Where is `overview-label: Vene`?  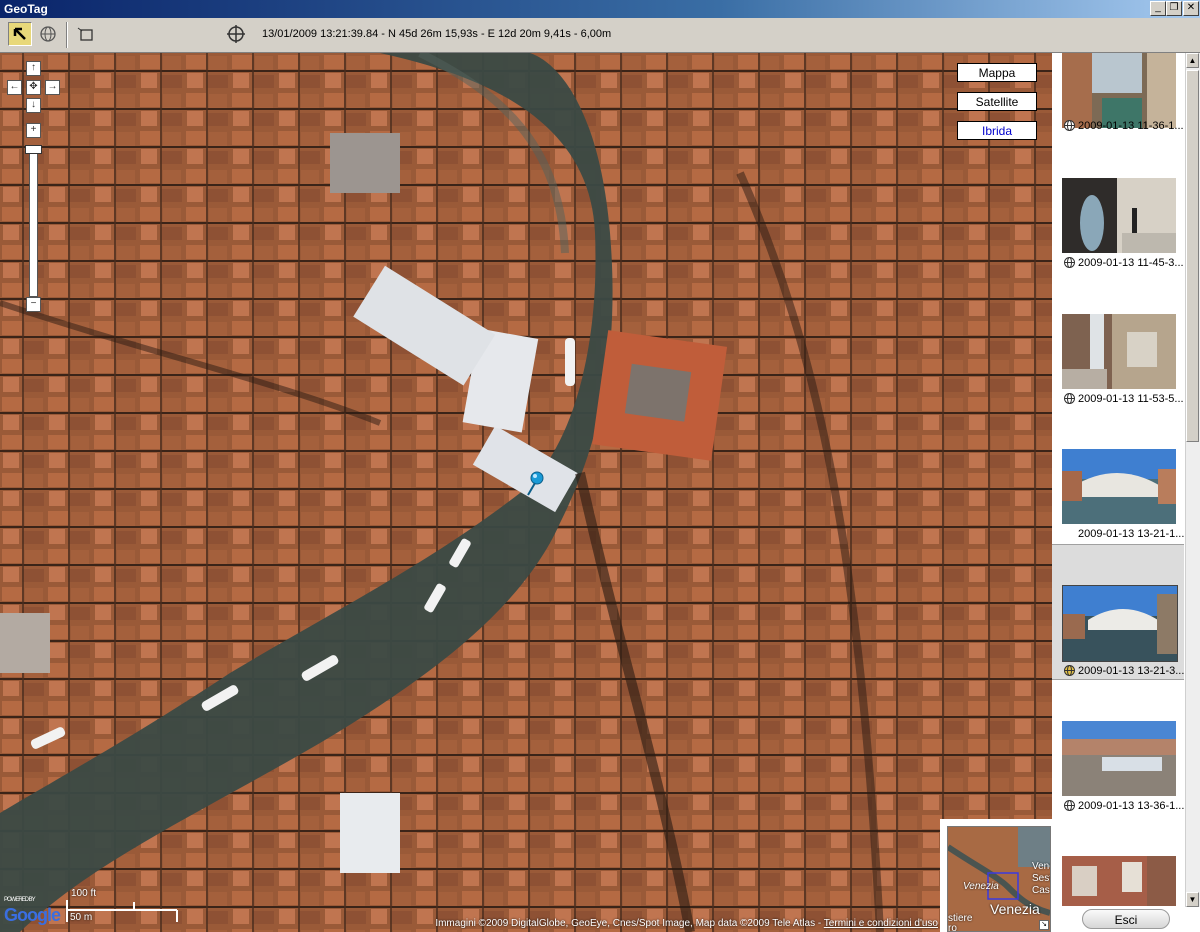 overview-label: Vene is located at coordinates (1041, 866).